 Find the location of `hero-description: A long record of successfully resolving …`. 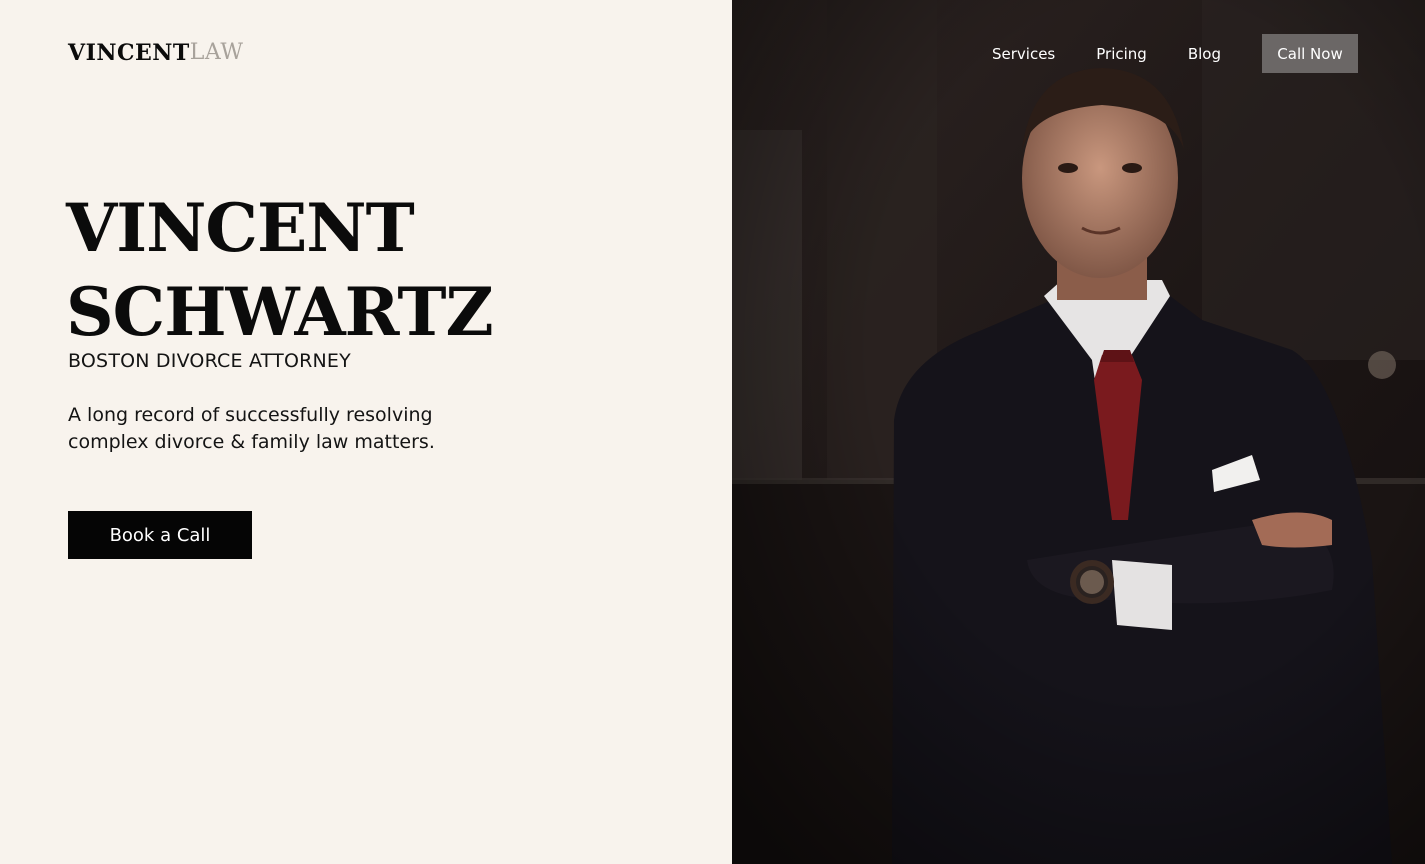

hero-description: A long record of successfully resolving … is located at coordinates (251, 428).